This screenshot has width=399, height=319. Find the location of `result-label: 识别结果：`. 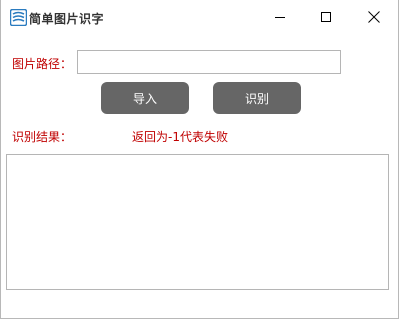

result-label: 识别结果： is located at coordinates (42, 137).